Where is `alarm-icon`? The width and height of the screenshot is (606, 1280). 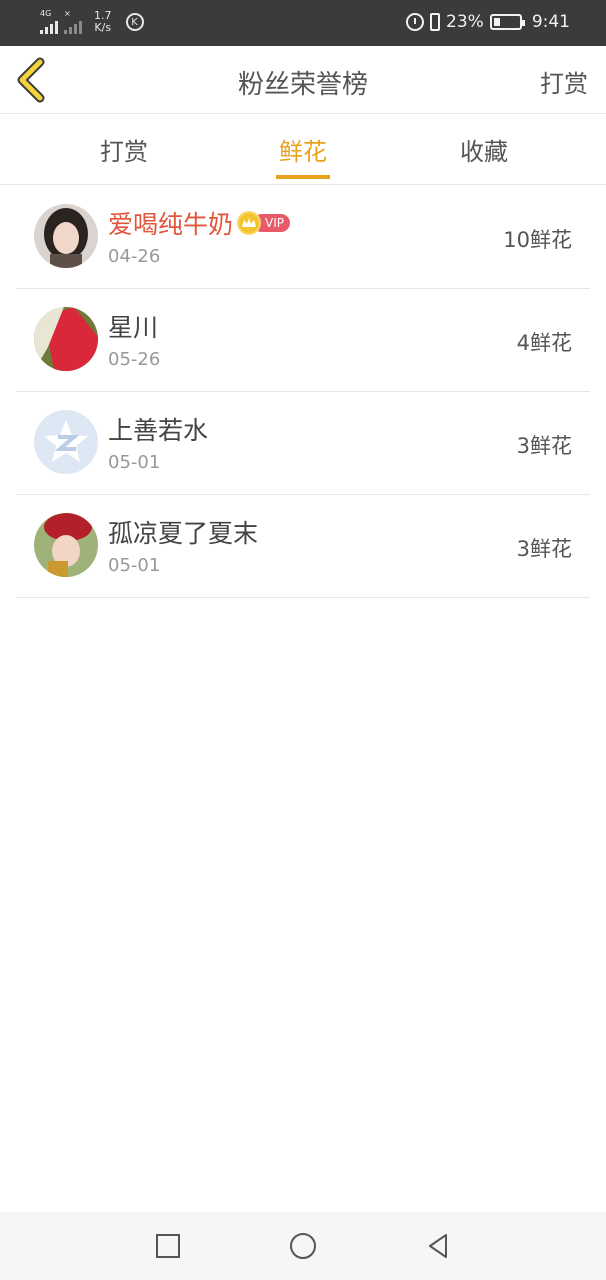
alarm-icon is located at coordinates (415, 22).